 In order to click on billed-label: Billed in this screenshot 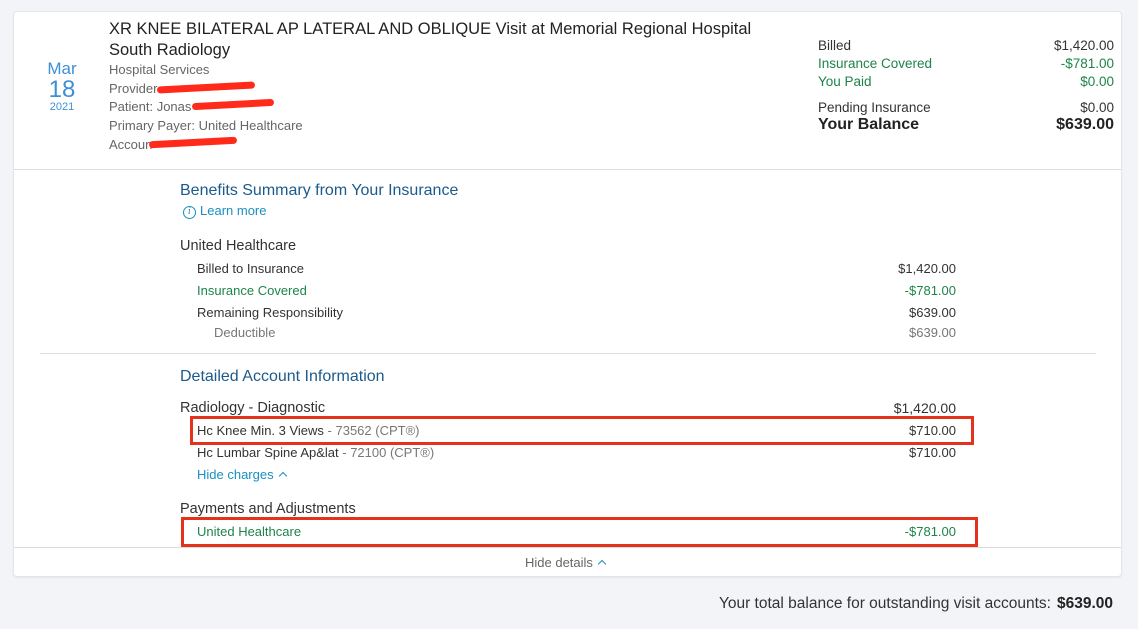, I will do `click(835, 45)`.